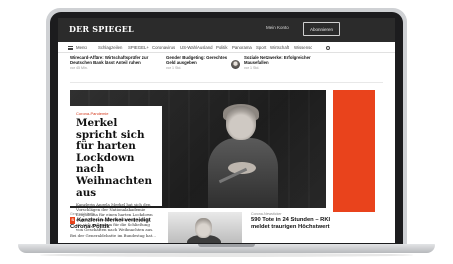  I want to click on site-header: DER SPIEGEL Mein Konto Abonnieren, so click(226, 30).